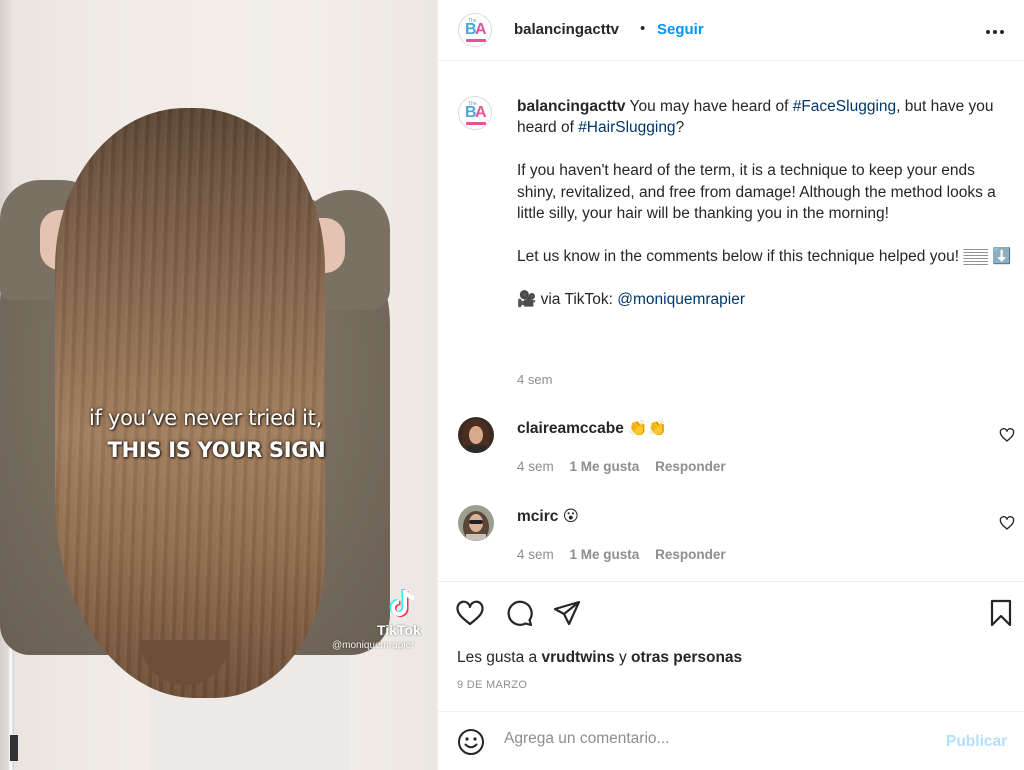  Describe the element at coordinates (714, 739) in the screenshot. I see `comment-input` at that location.